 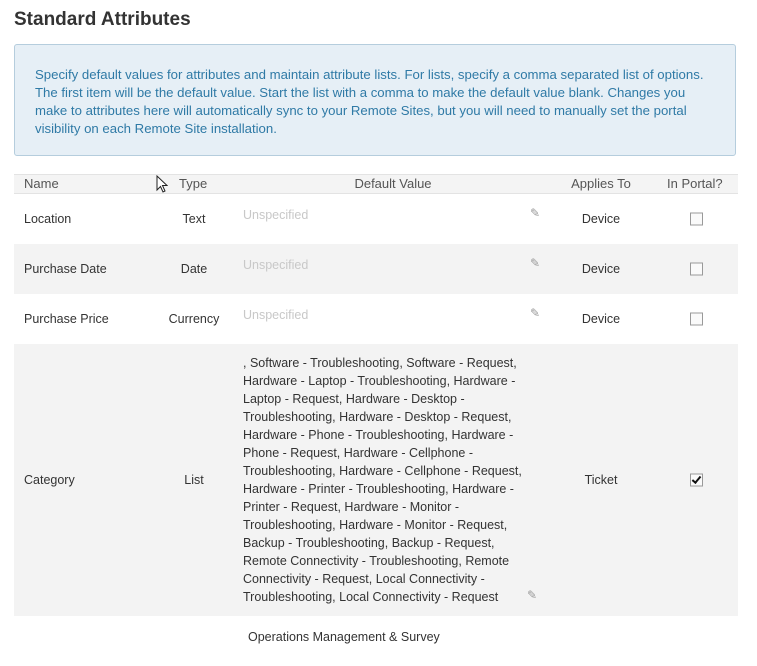 I want to click on attribute-name: Location, so click(x=48, y=219).